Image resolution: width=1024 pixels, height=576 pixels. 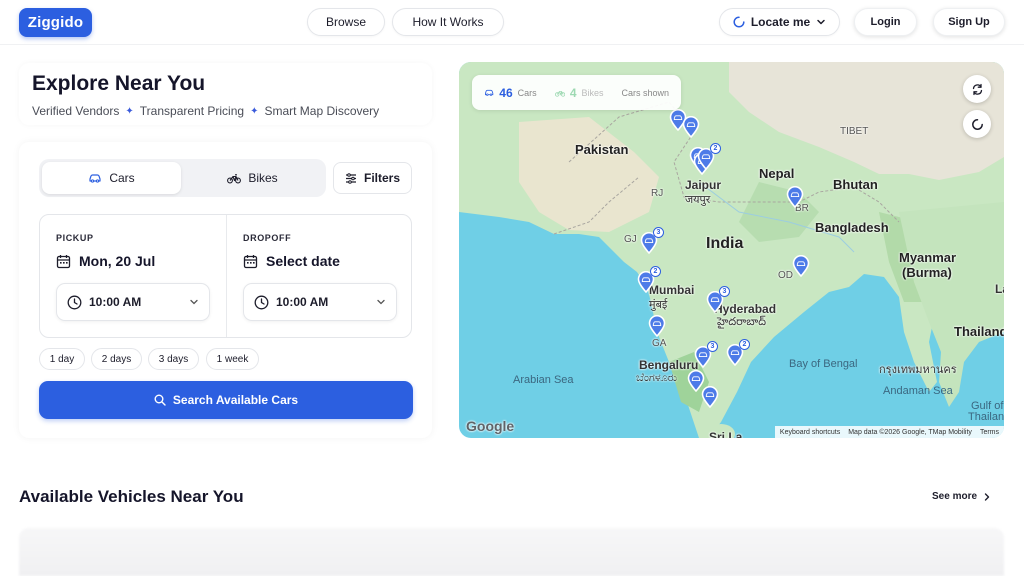 What do you see at coordinates (543, 380) in the screenshot?
I see `map-label: Arabian Sea` at bounding box center [543, 380].